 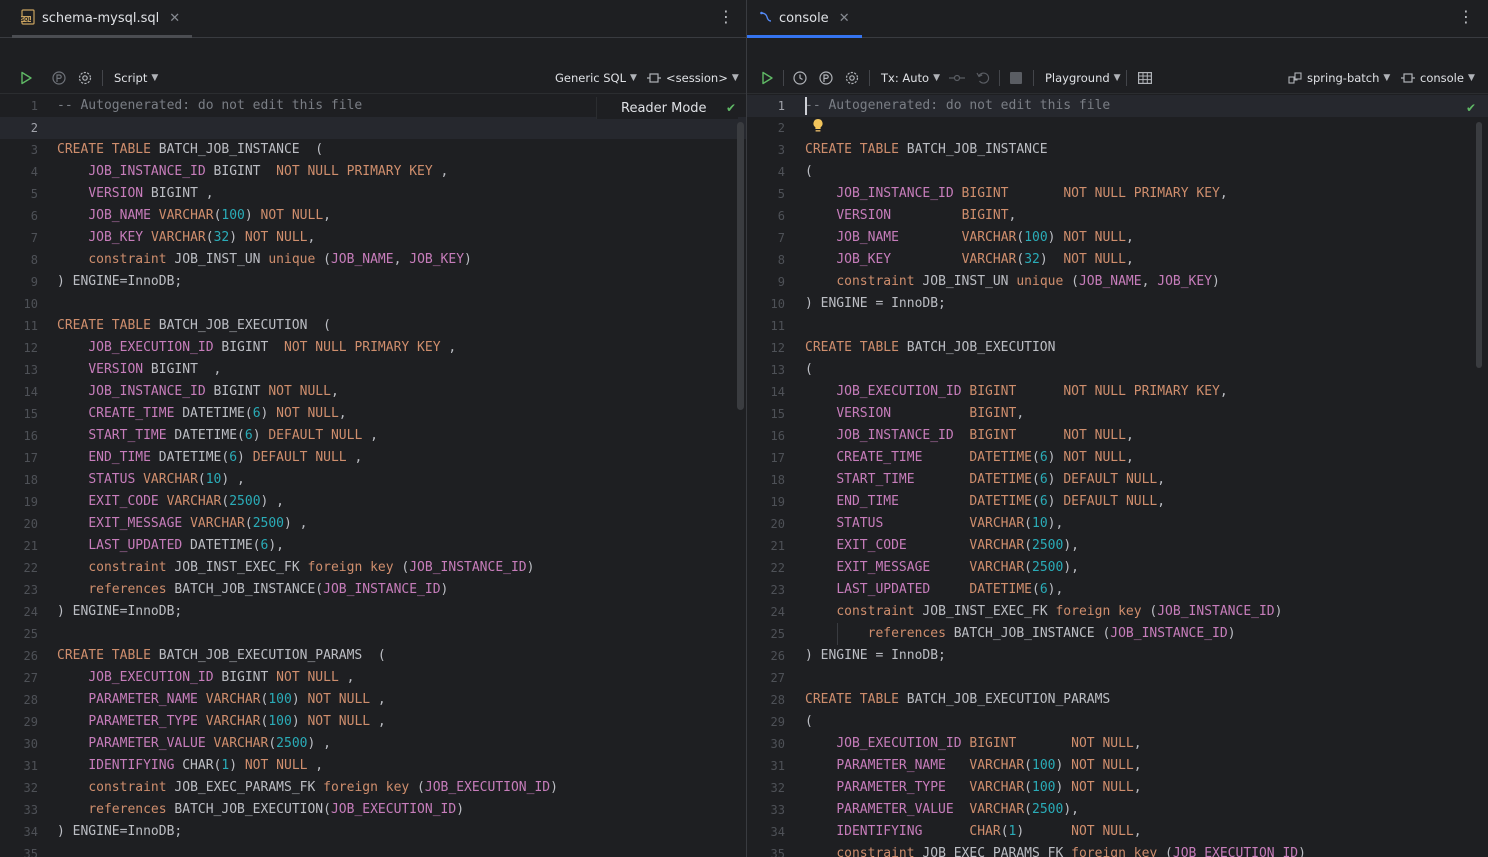 I want to click on dialect-dropdown: Generic SQL ▼, so click(x=596, y=77).